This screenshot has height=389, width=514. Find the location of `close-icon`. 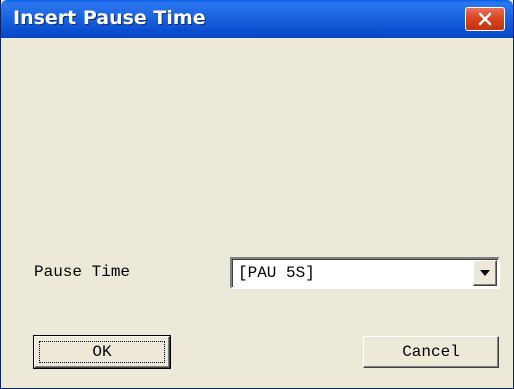

close-icon is located at coordinates (485, 19).